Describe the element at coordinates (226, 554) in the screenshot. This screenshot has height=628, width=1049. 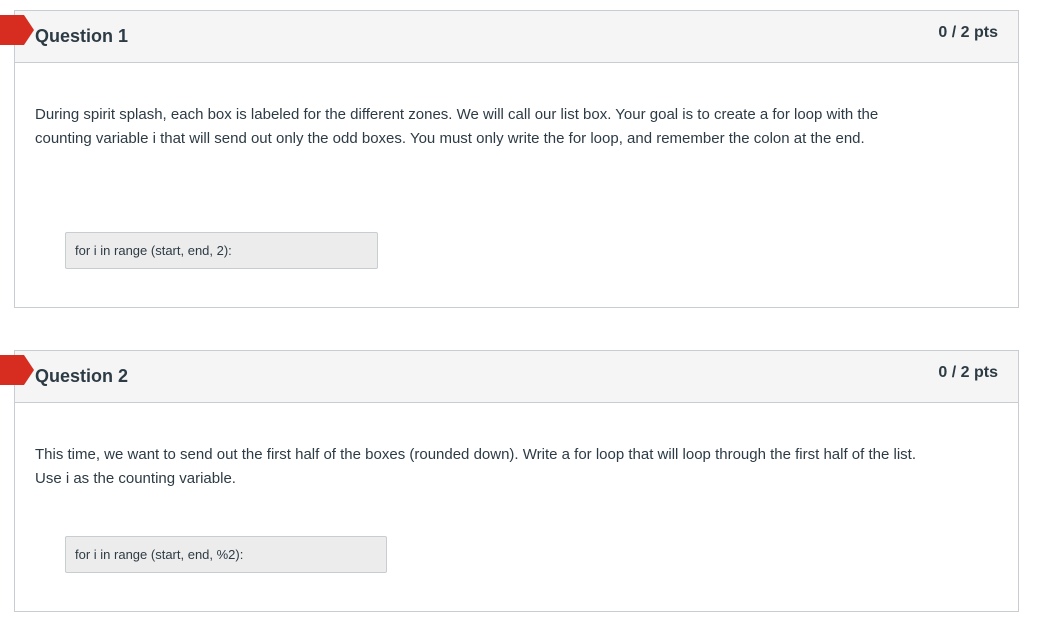
I see `answer-display: for i in range (start, end, %2):` at that location.